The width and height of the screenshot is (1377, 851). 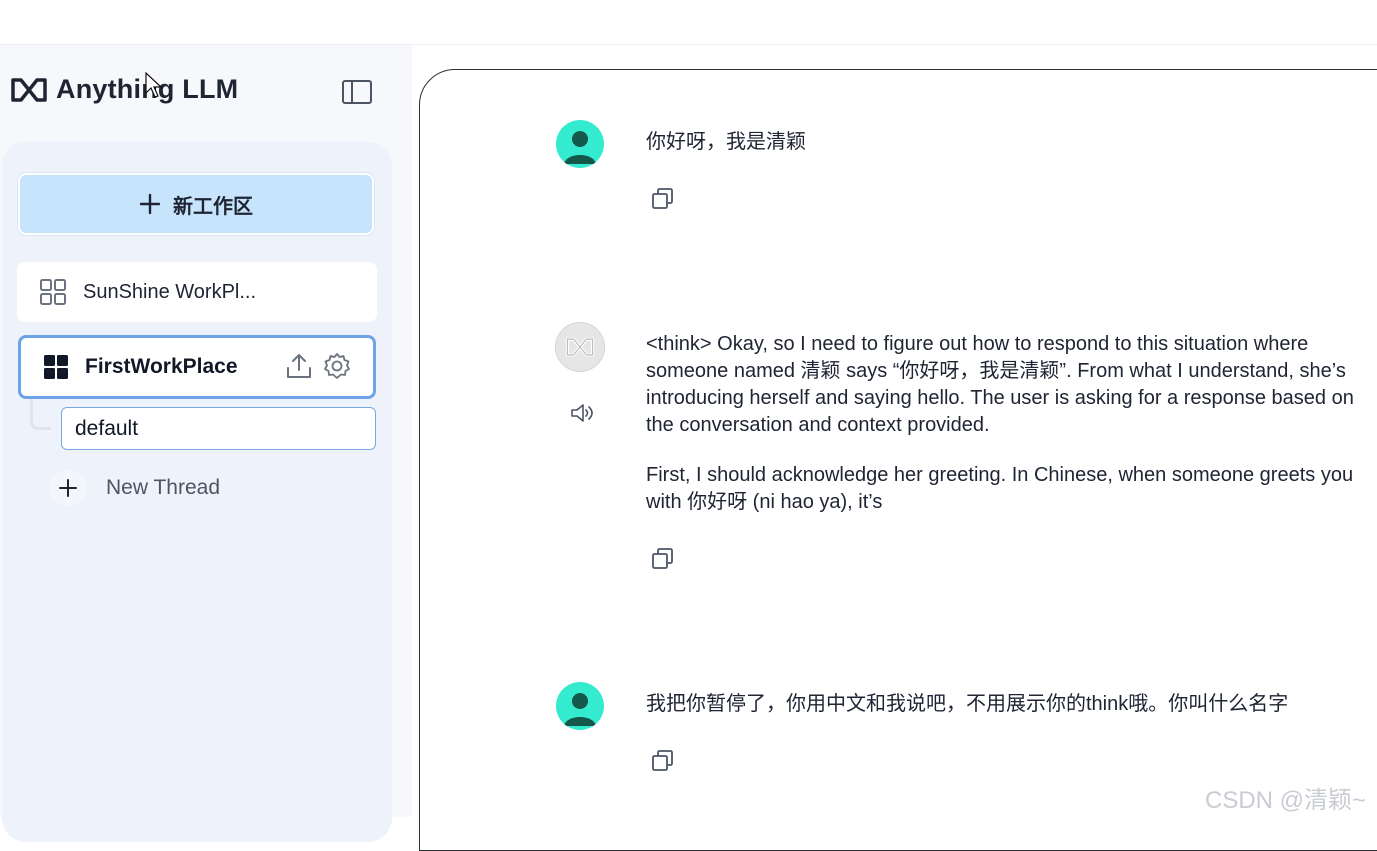 I want to click on thread-tree-connector, so click(x=40, y=414).